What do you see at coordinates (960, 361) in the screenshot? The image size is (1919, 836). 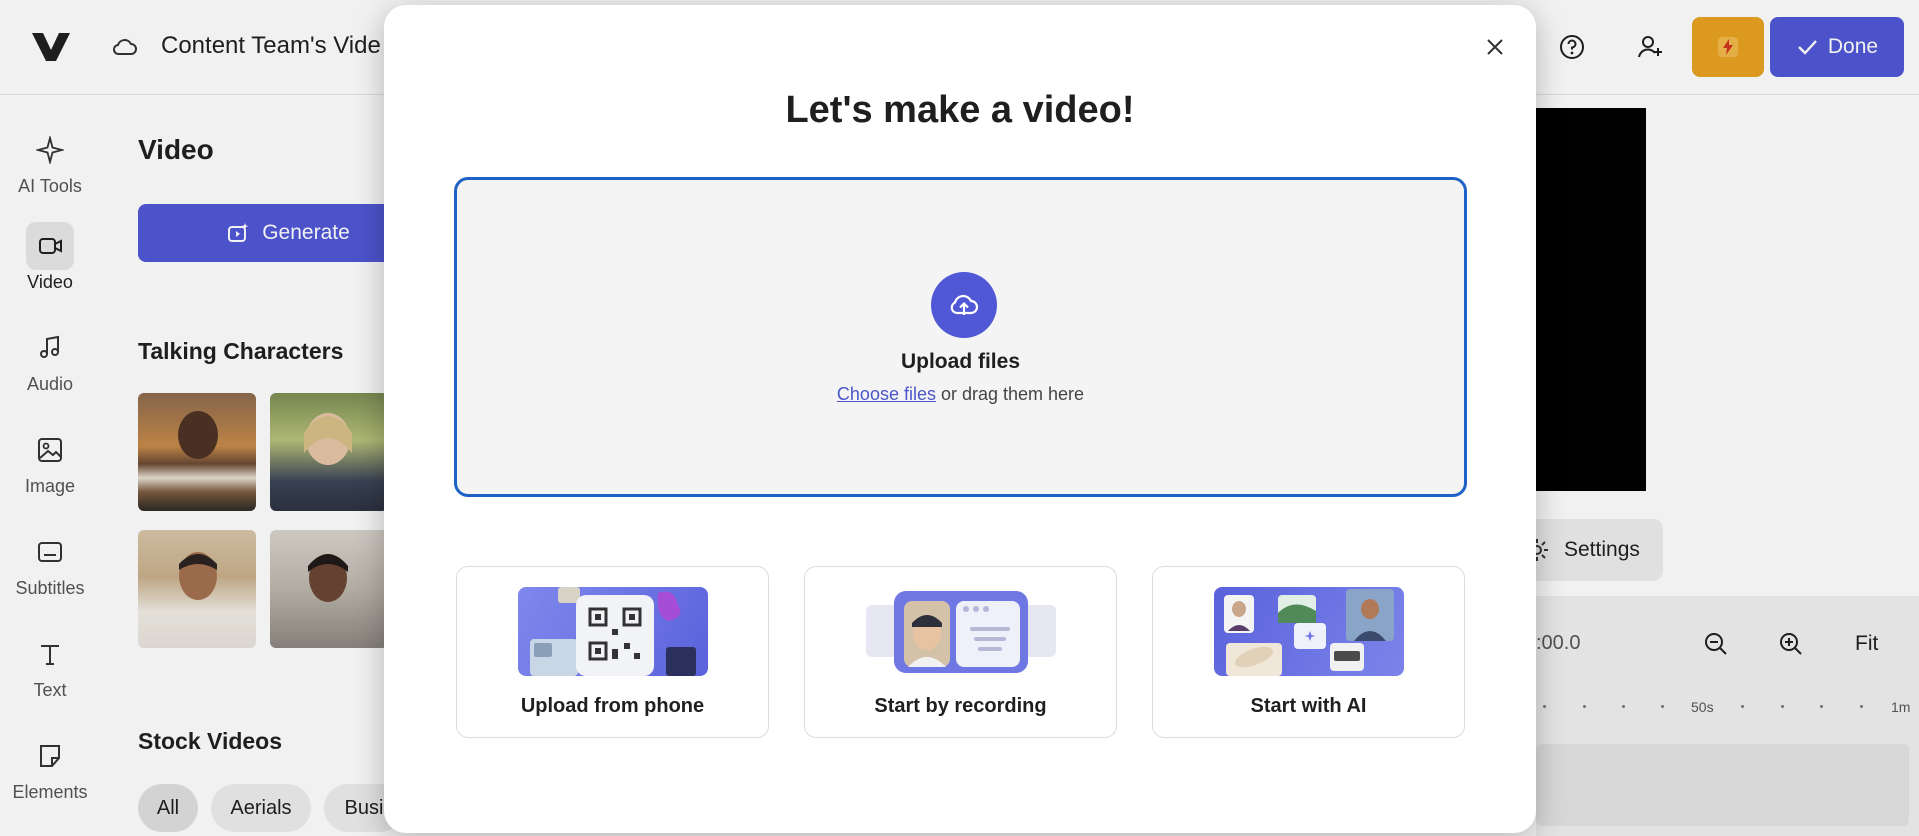 I see `upload-title: Upload files` at bounding box center [960, 361].